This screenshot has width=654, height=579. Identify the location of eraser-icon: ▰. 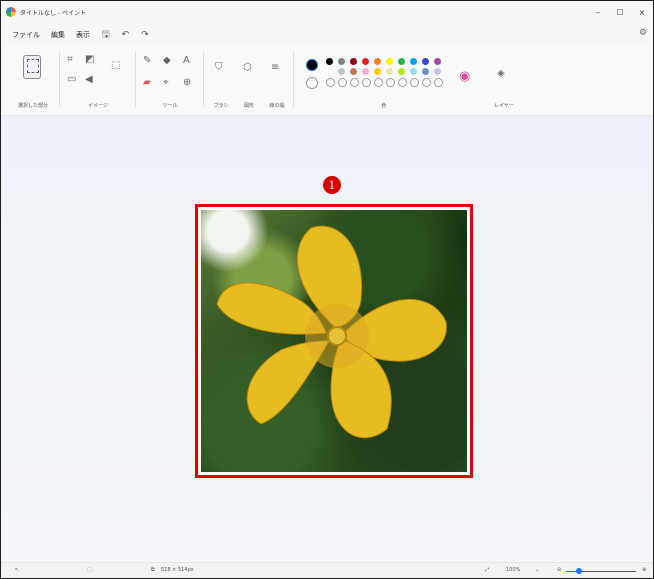
(147, 83).